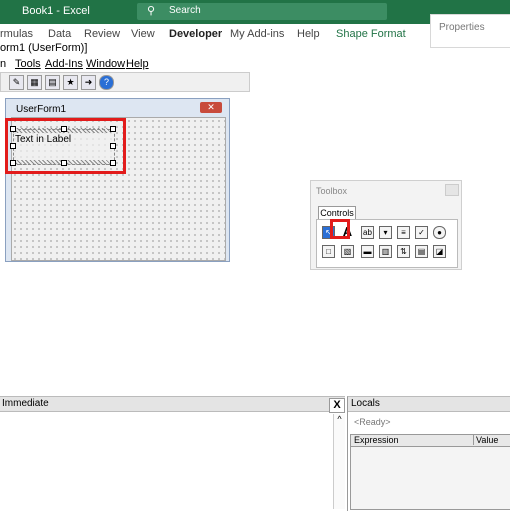 This screenshot has height=511, width=510. What do you see at coordinates (452, 190) in the screenshot?
I see `toolbox-close-button` at bounding box center [452, 190].